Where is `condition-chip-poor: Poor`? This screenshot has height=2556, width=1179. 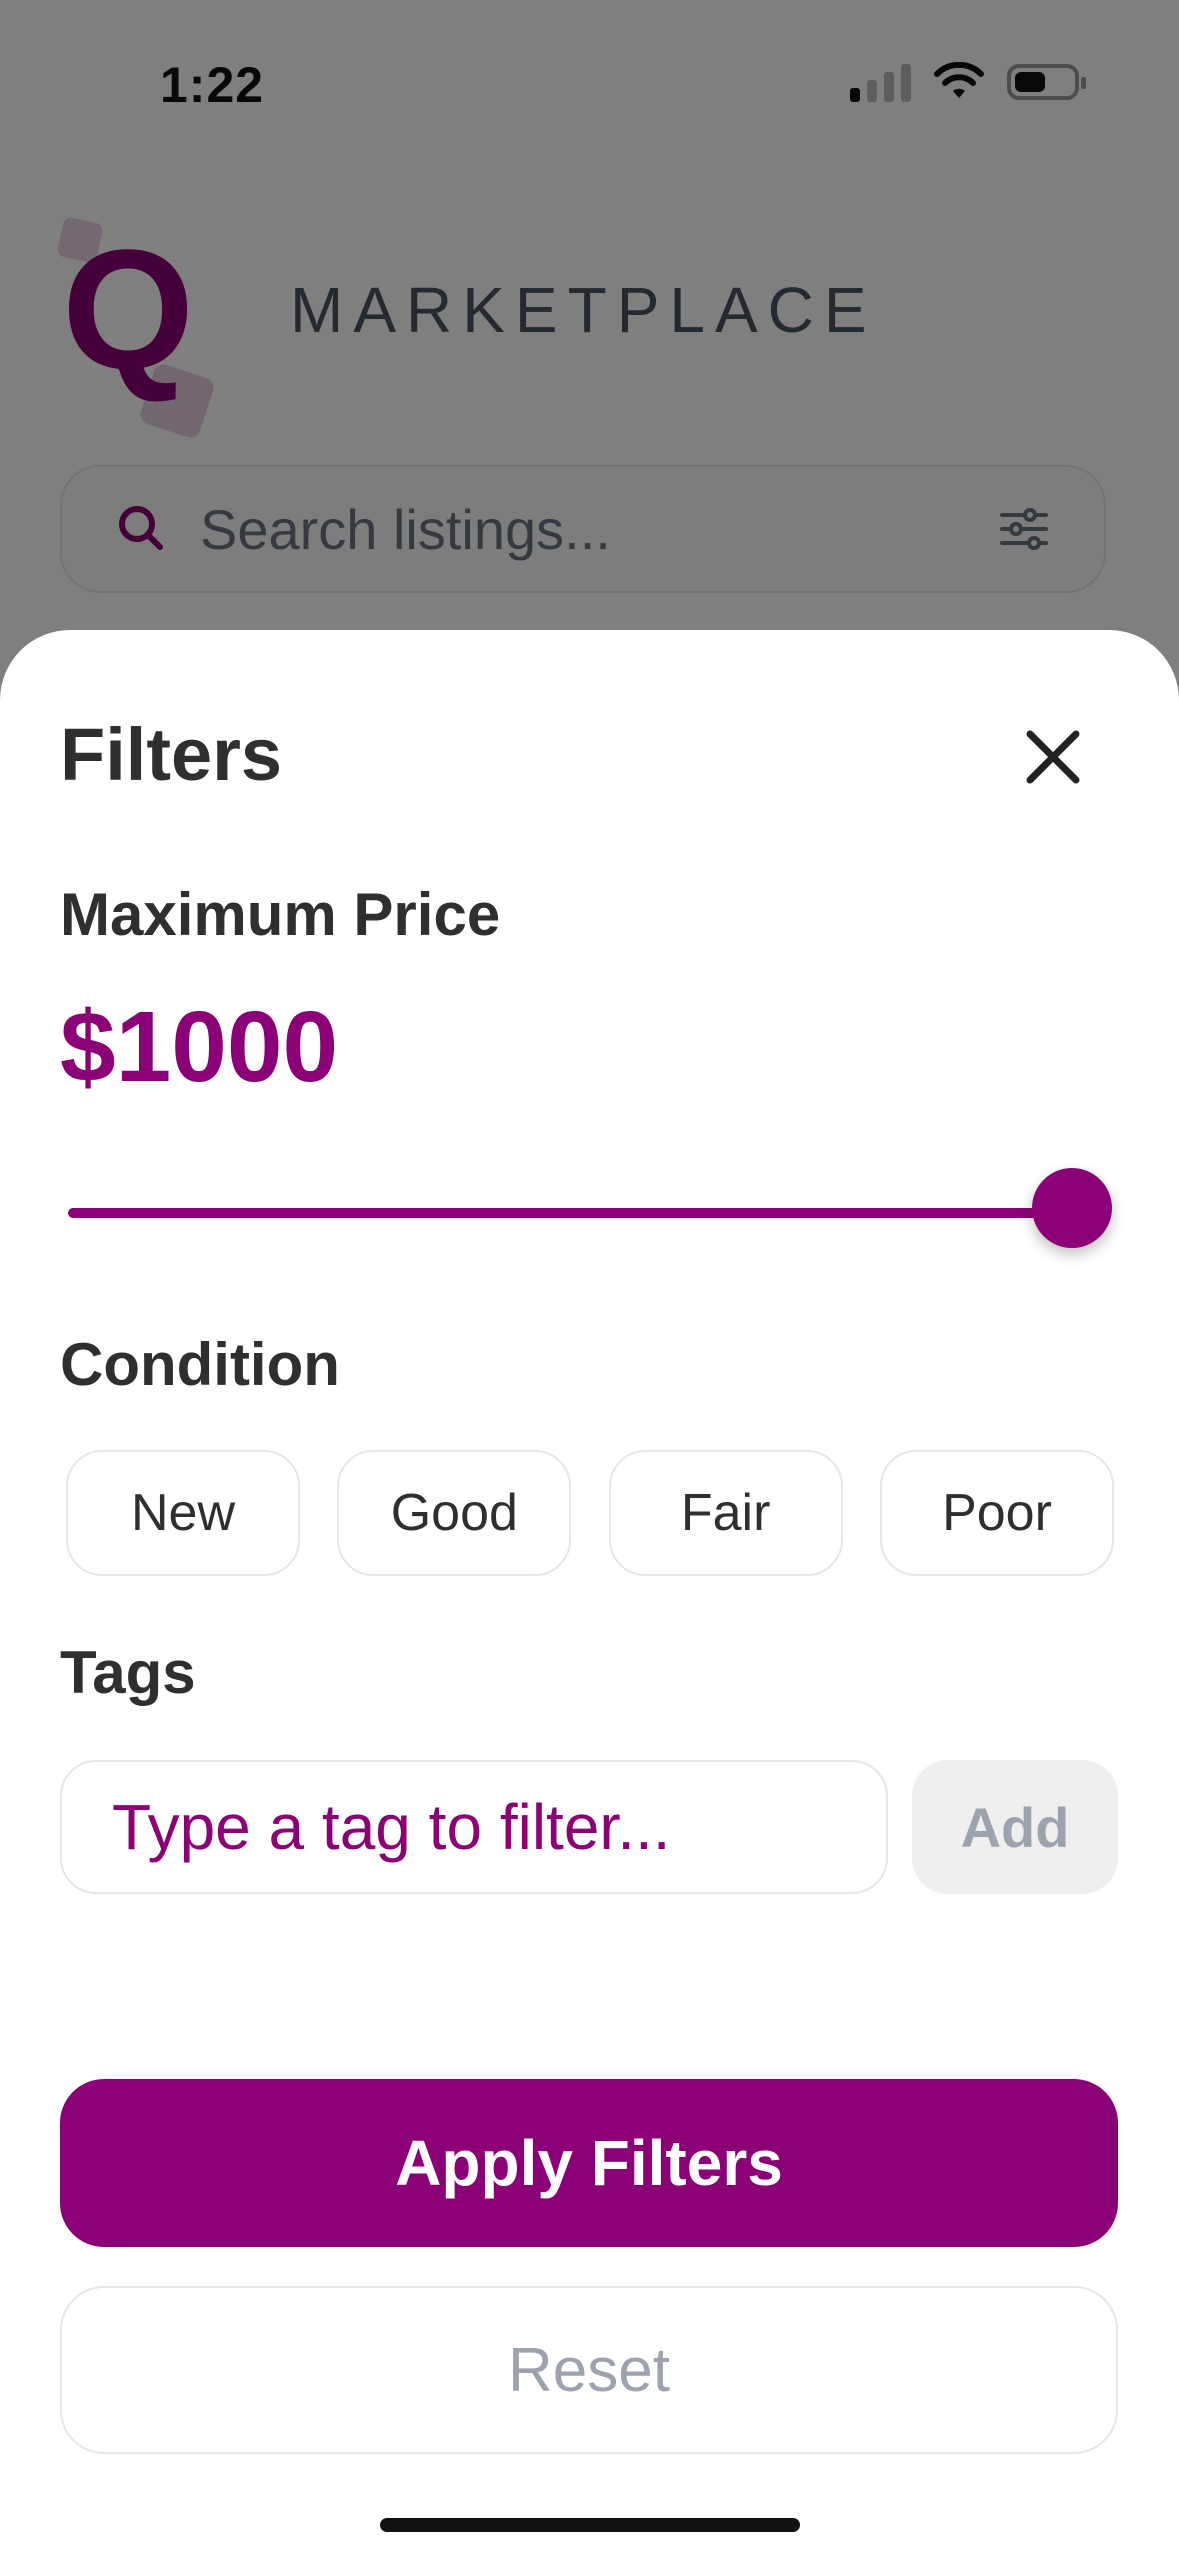
condition-chip-poor: Poor is located at coordinates (996, 1513).